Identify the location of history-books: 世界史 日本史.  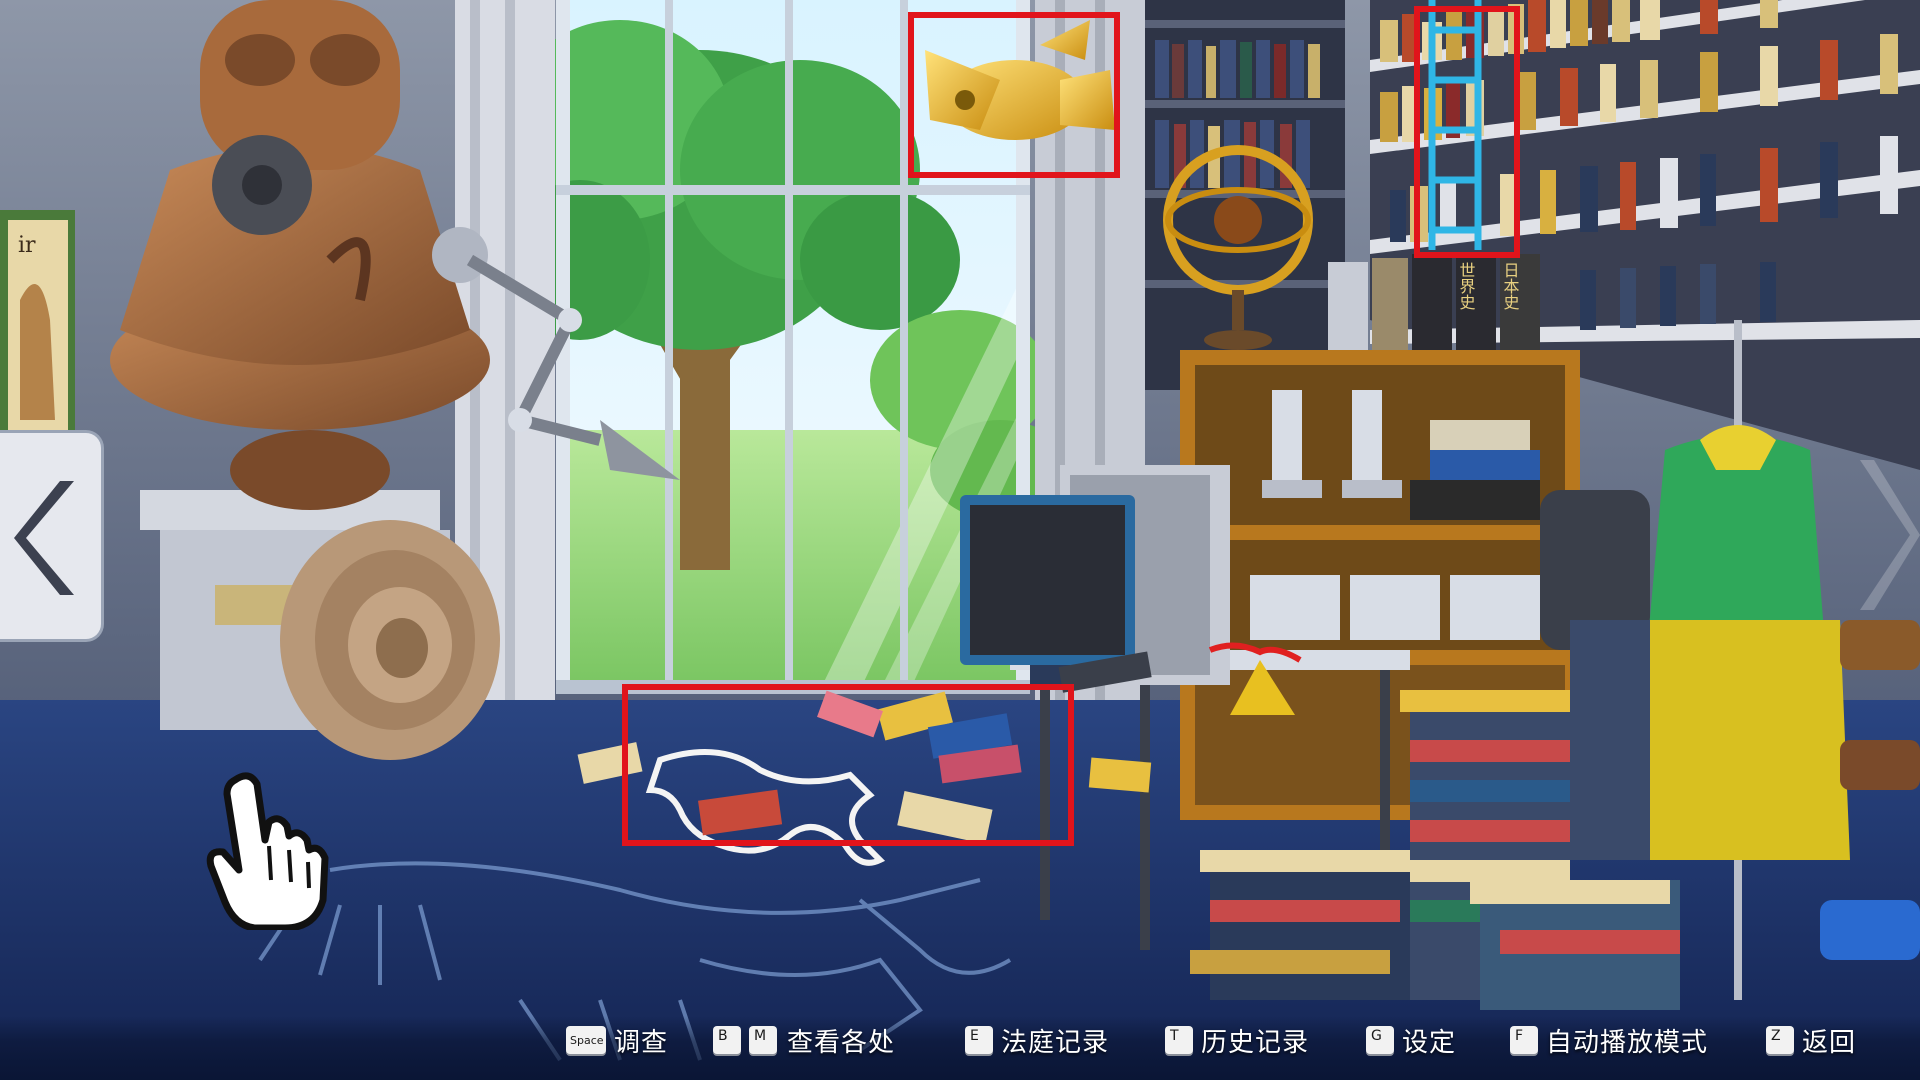
(1434, 303).